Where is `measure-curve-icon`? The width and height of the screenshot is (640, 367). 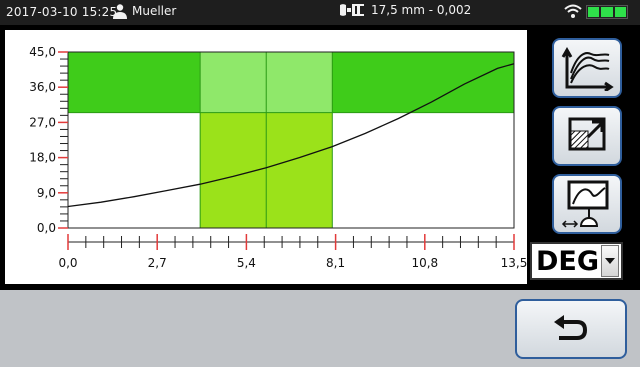
measure-curve-icon is located at coordinates (585, 204).